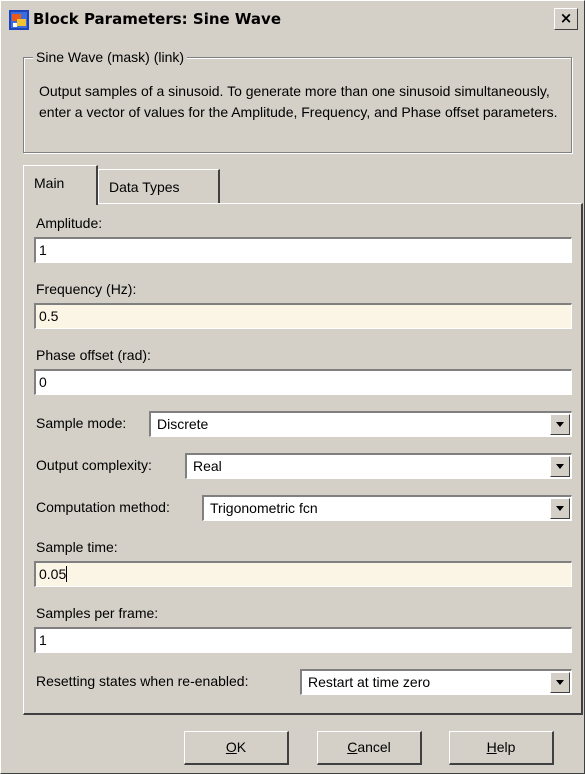 The image size is (585, 774). Describe the element at coordinates (369, 682) in the screenshot. I see `resetting-states-value: Restart at time zero` at that location.